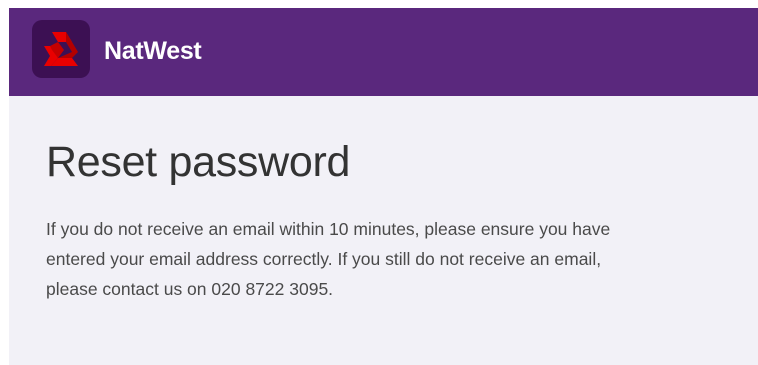 This screenshot has height=365, width=758. I want to click on natwest-chevrons-icon, so click(61, 49).